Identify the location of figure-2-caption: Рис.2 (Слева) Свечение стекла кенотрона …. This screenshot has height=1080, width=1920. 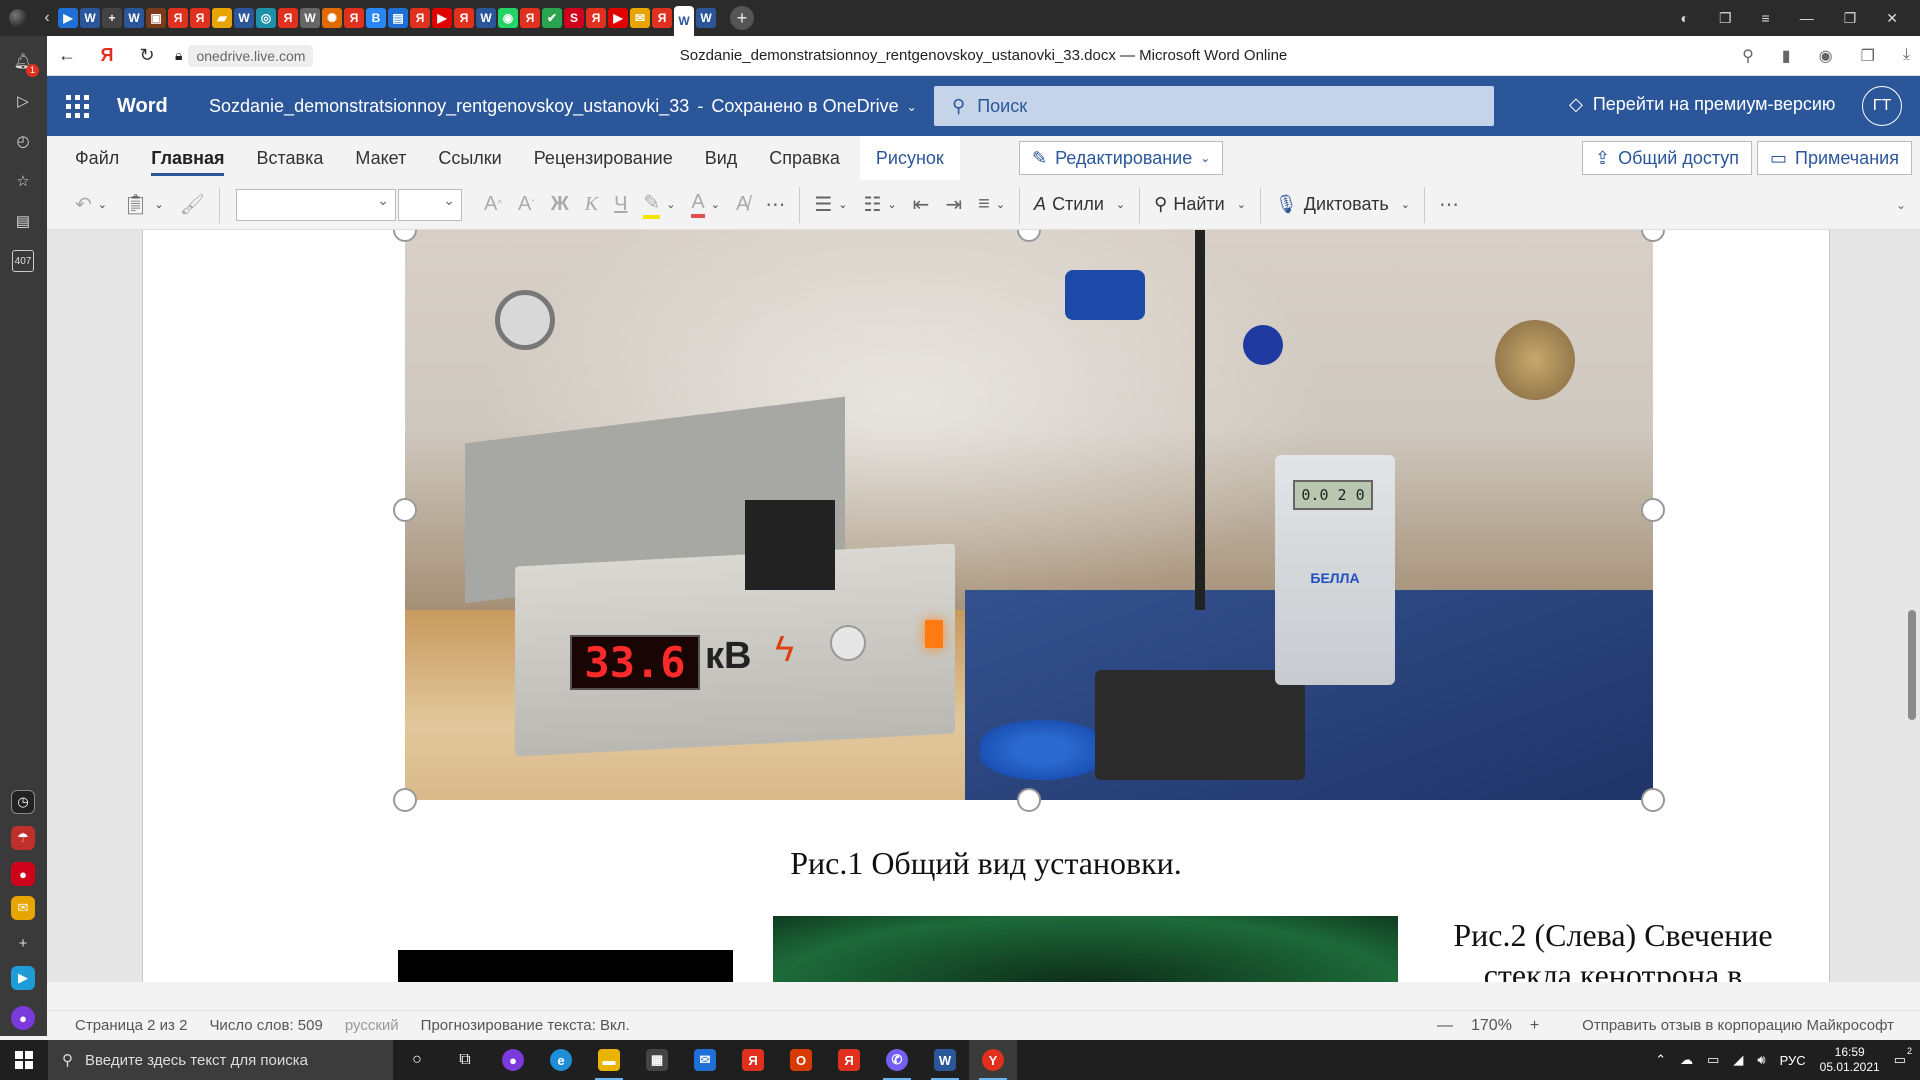
(1613, 948).